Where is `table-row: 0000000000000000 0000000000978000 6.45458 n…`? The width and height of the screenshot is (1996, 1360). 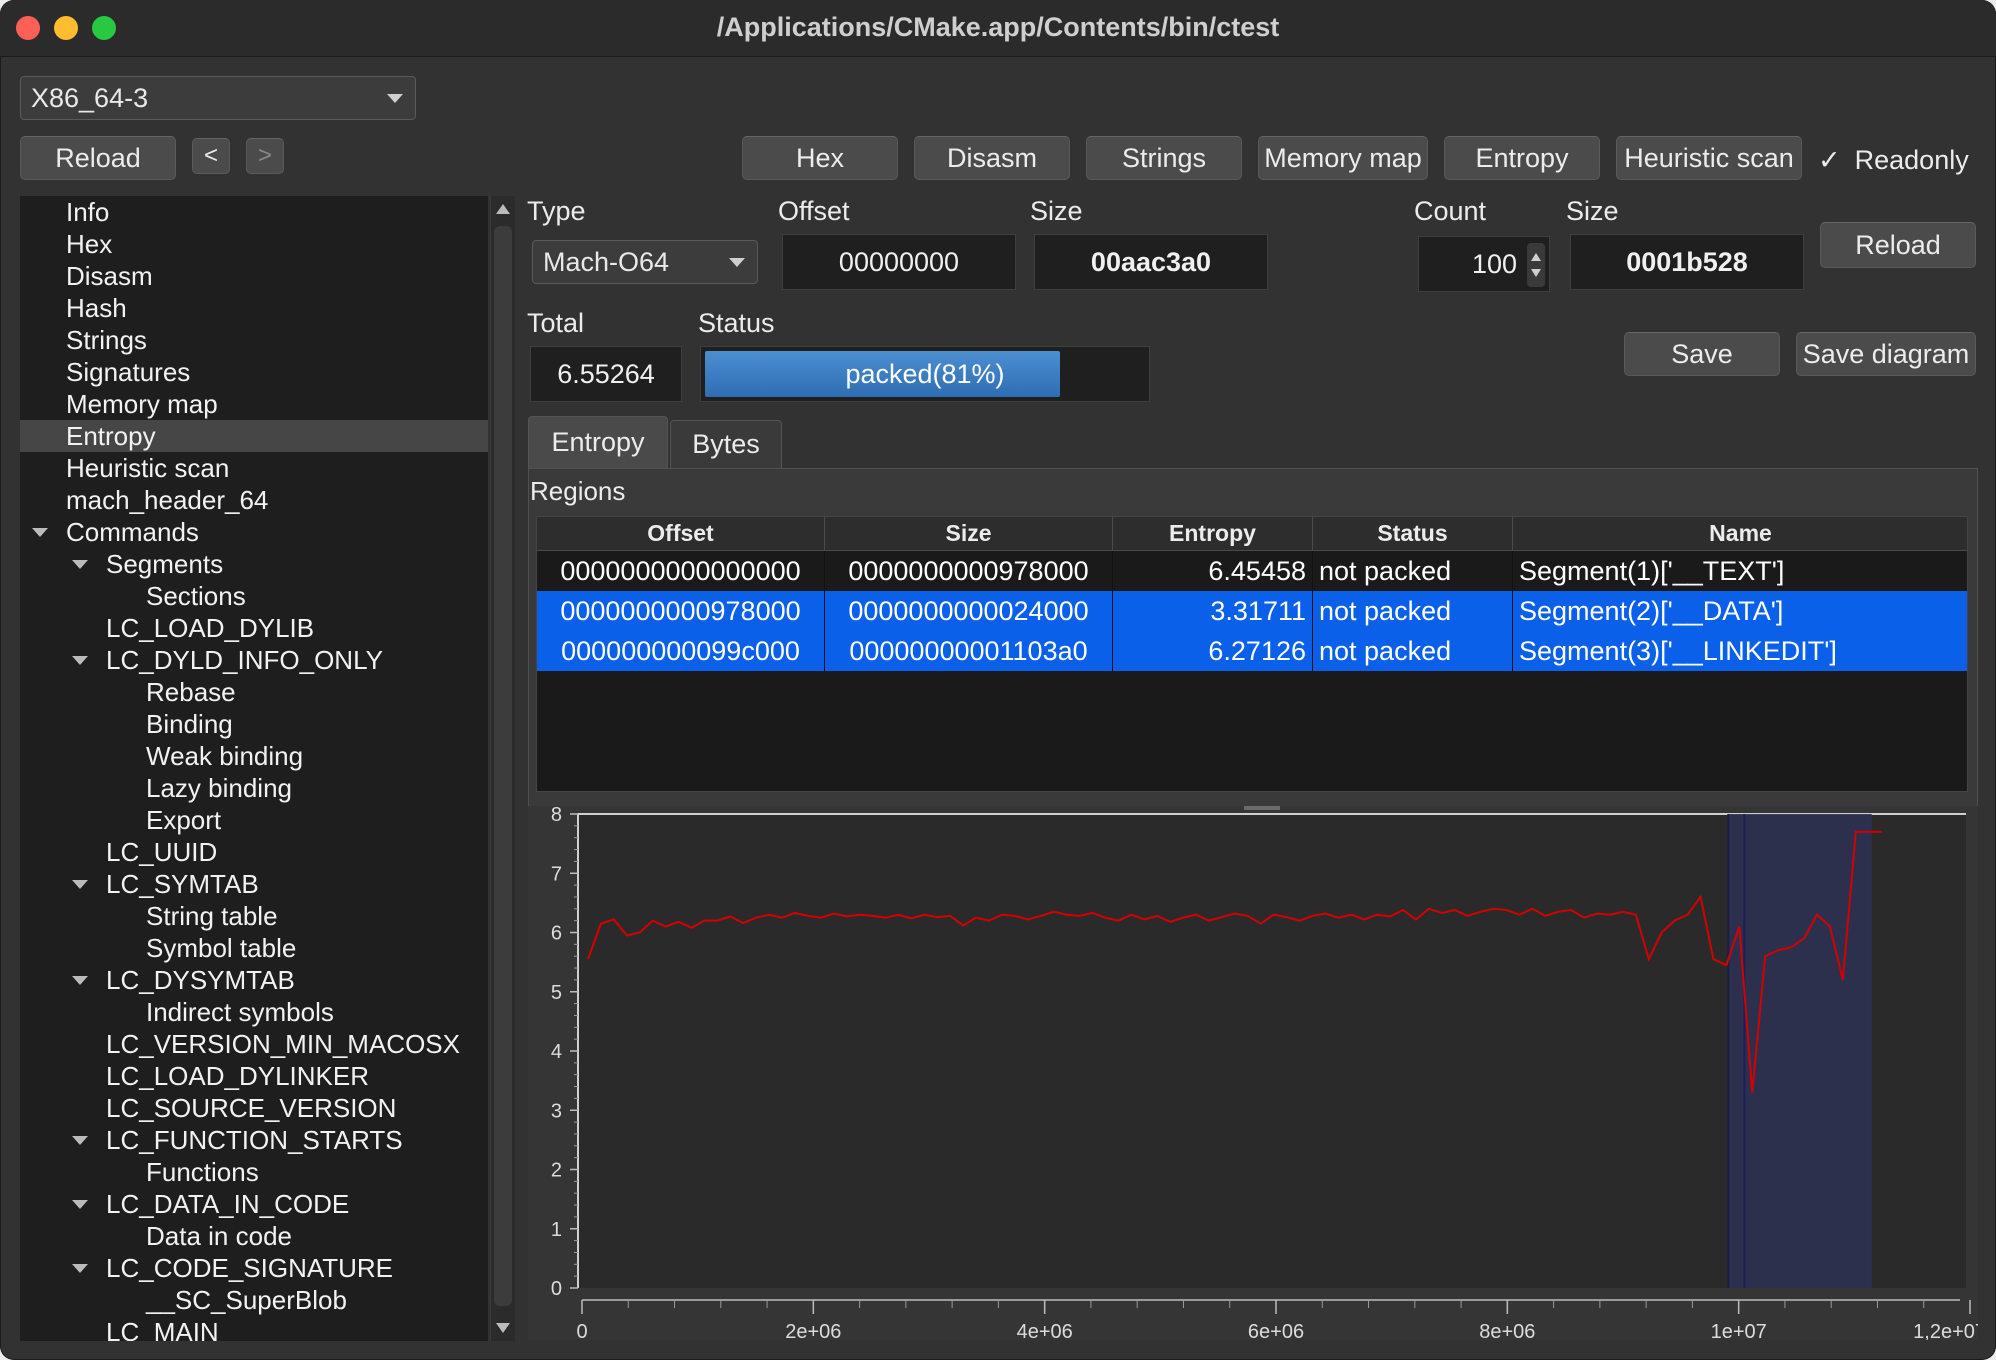
table-row: 0000000000000000 0000000000978000 6.45458 n… is located at coordinates (1252, 571).